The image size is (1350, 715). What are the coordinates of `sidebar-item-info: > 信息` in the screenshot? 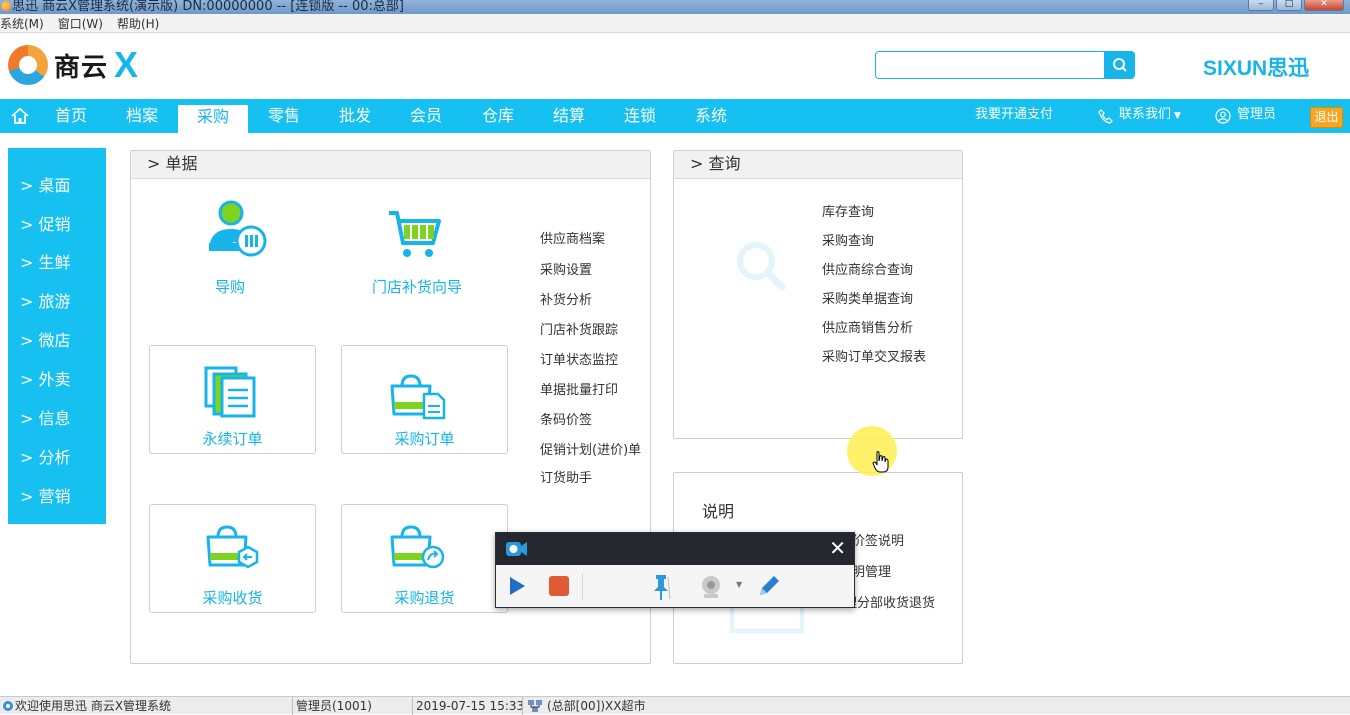 It's located at (45, 417).